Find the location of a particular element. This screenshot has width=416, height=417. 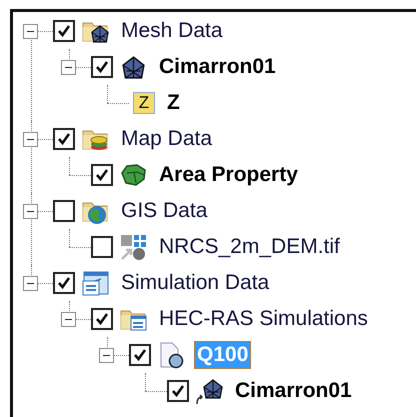

tree-item-label: GIS Data is located at coordinates (164, 211).